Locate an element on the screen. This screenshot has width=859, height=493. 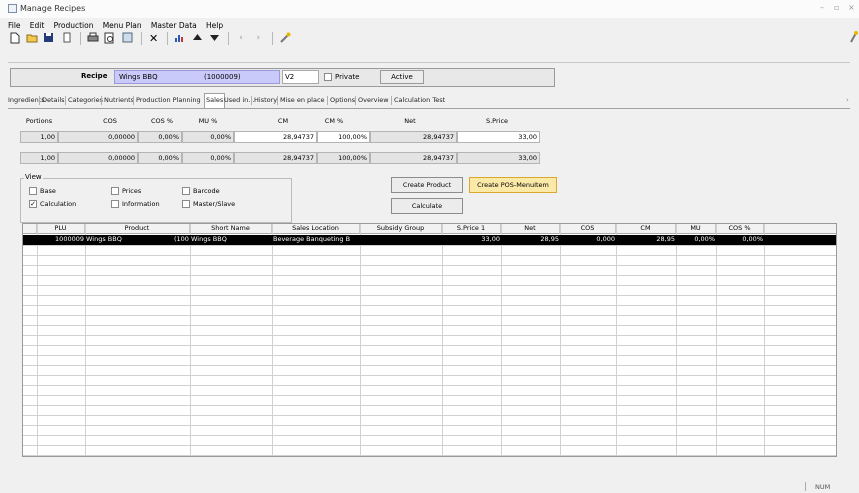
th-cos: COS is located at coordinates (588, 229).